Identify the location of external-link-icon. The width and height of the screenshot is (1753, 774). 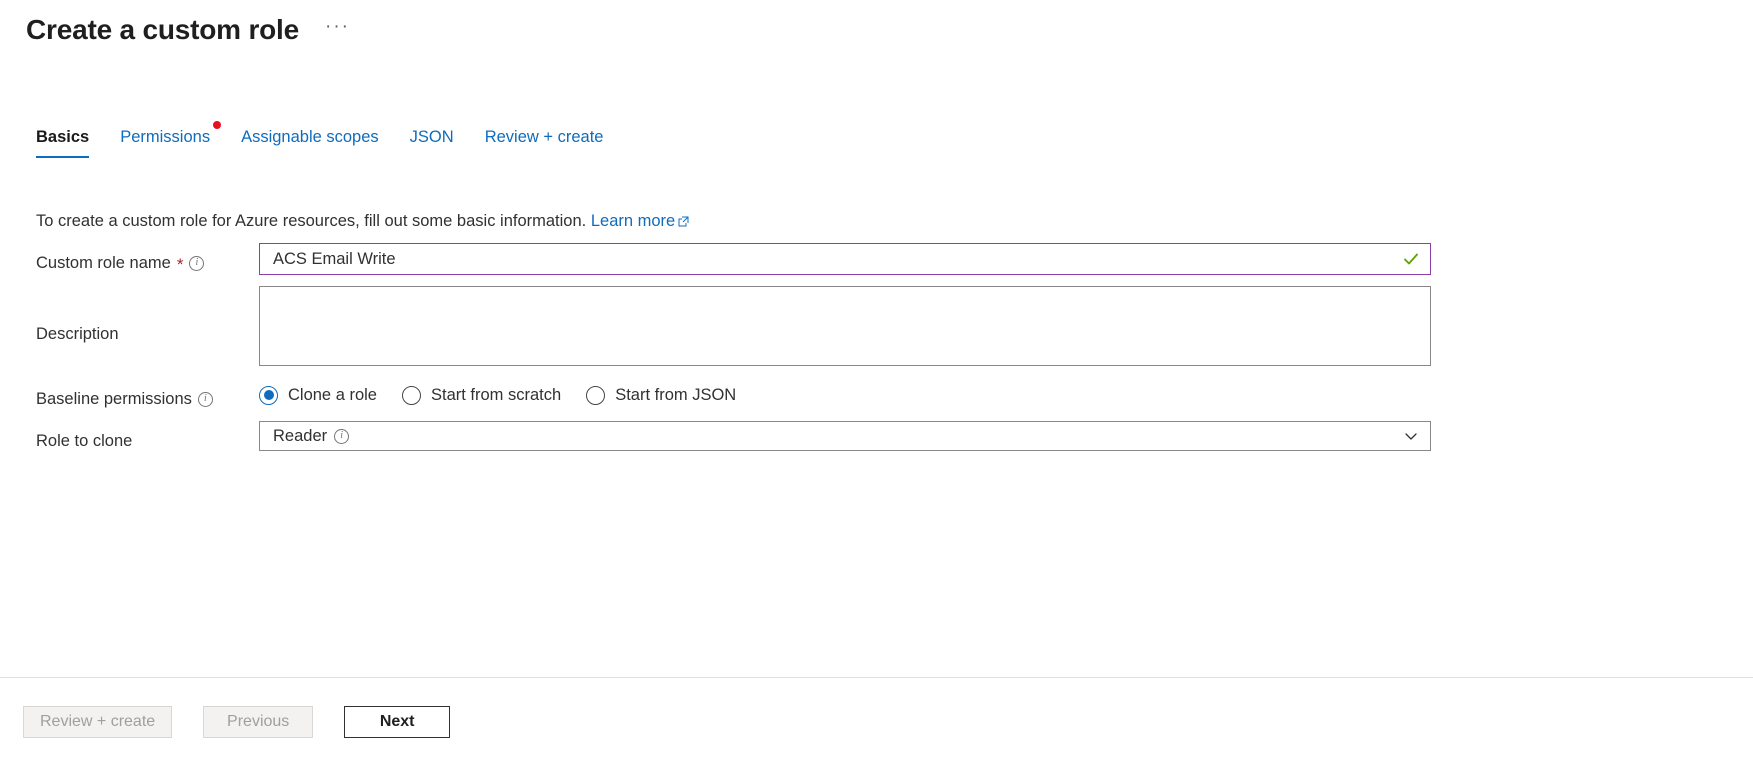
(683, 219).